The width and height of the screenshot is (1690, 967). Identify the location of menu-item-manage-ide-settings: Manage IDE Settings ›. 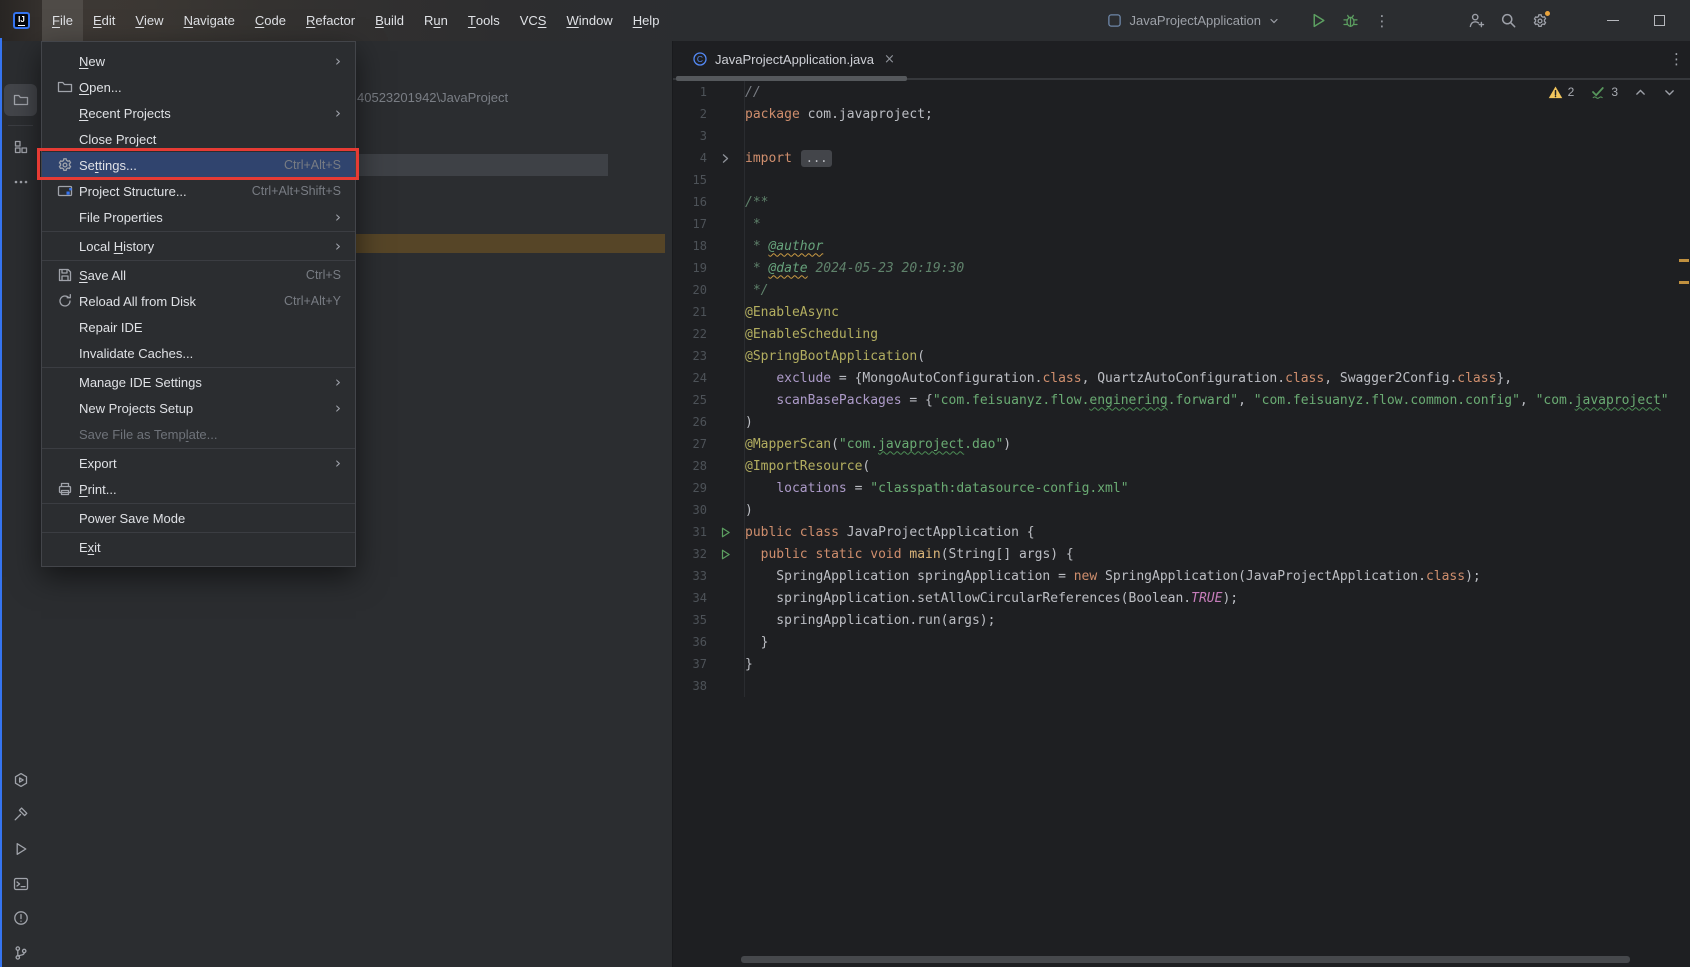
(198, 382).